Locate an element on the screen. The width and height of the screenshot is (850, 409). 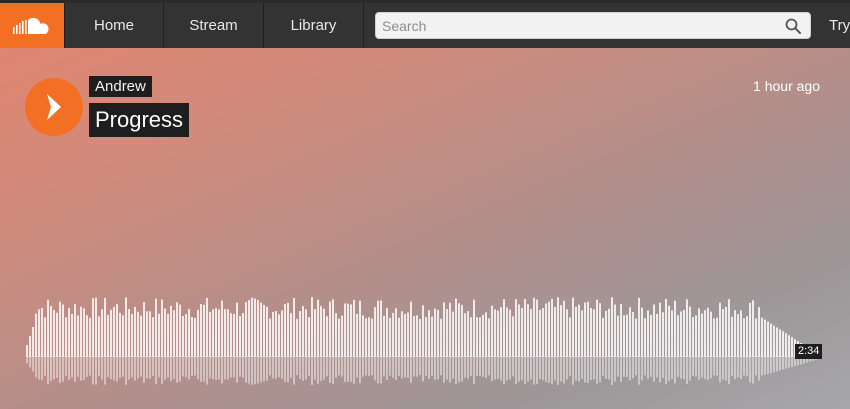
search-input is located at coordinates (576, 25).